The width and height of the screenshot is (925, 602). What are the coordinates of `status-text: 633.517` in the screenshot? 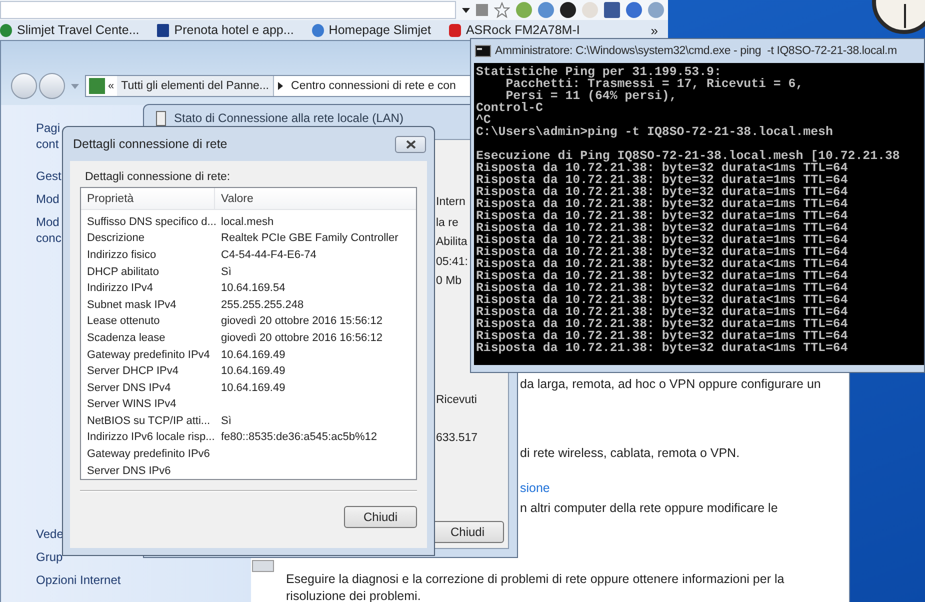 It's located at (457, 438).